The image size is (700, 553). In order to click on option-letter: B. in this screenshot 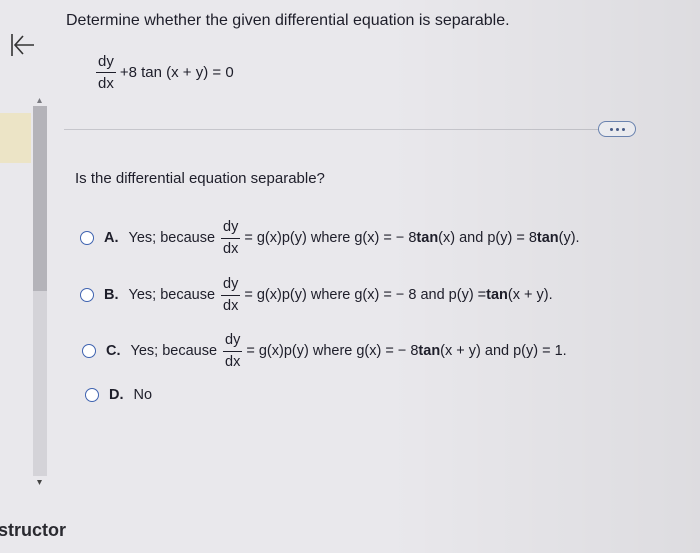, I will do `click(111, 295)`.